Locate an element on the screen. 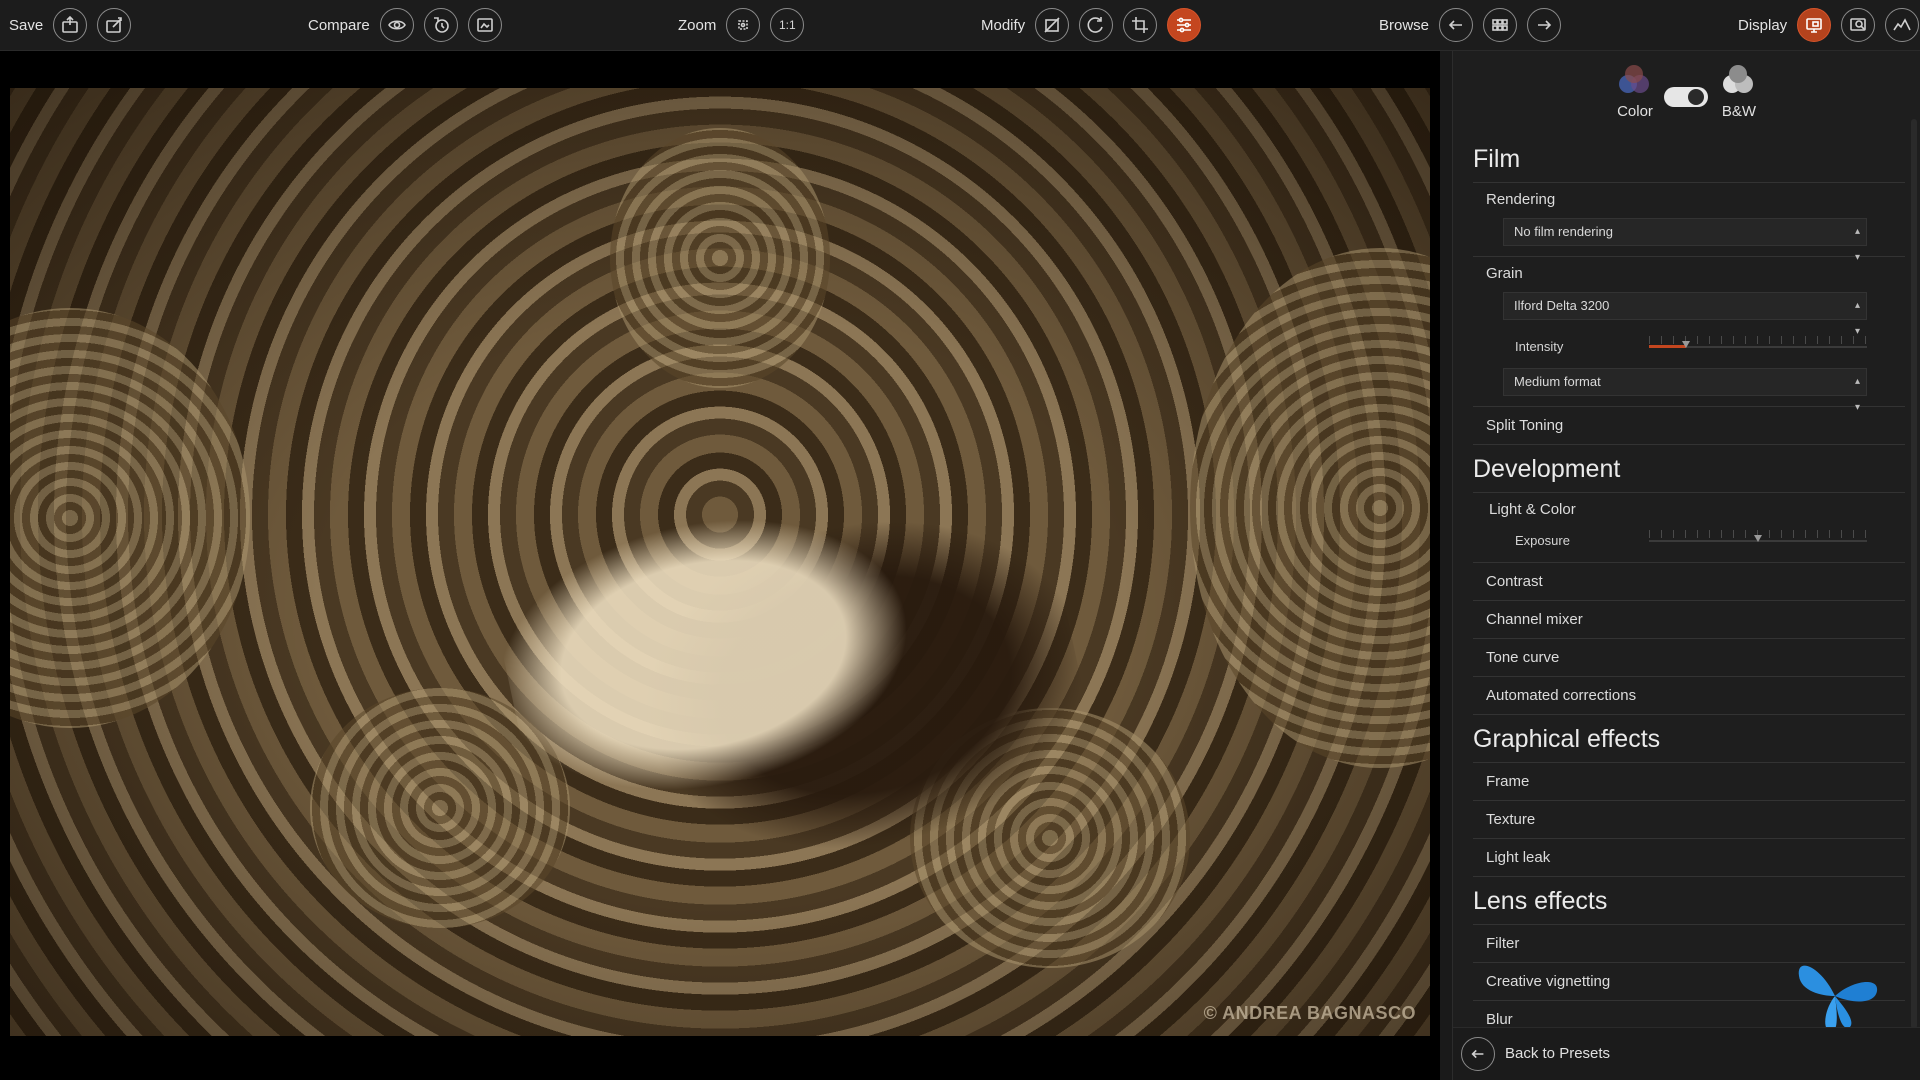  tone-curve-item: Tone curve is located at coordinates (1689, 658).